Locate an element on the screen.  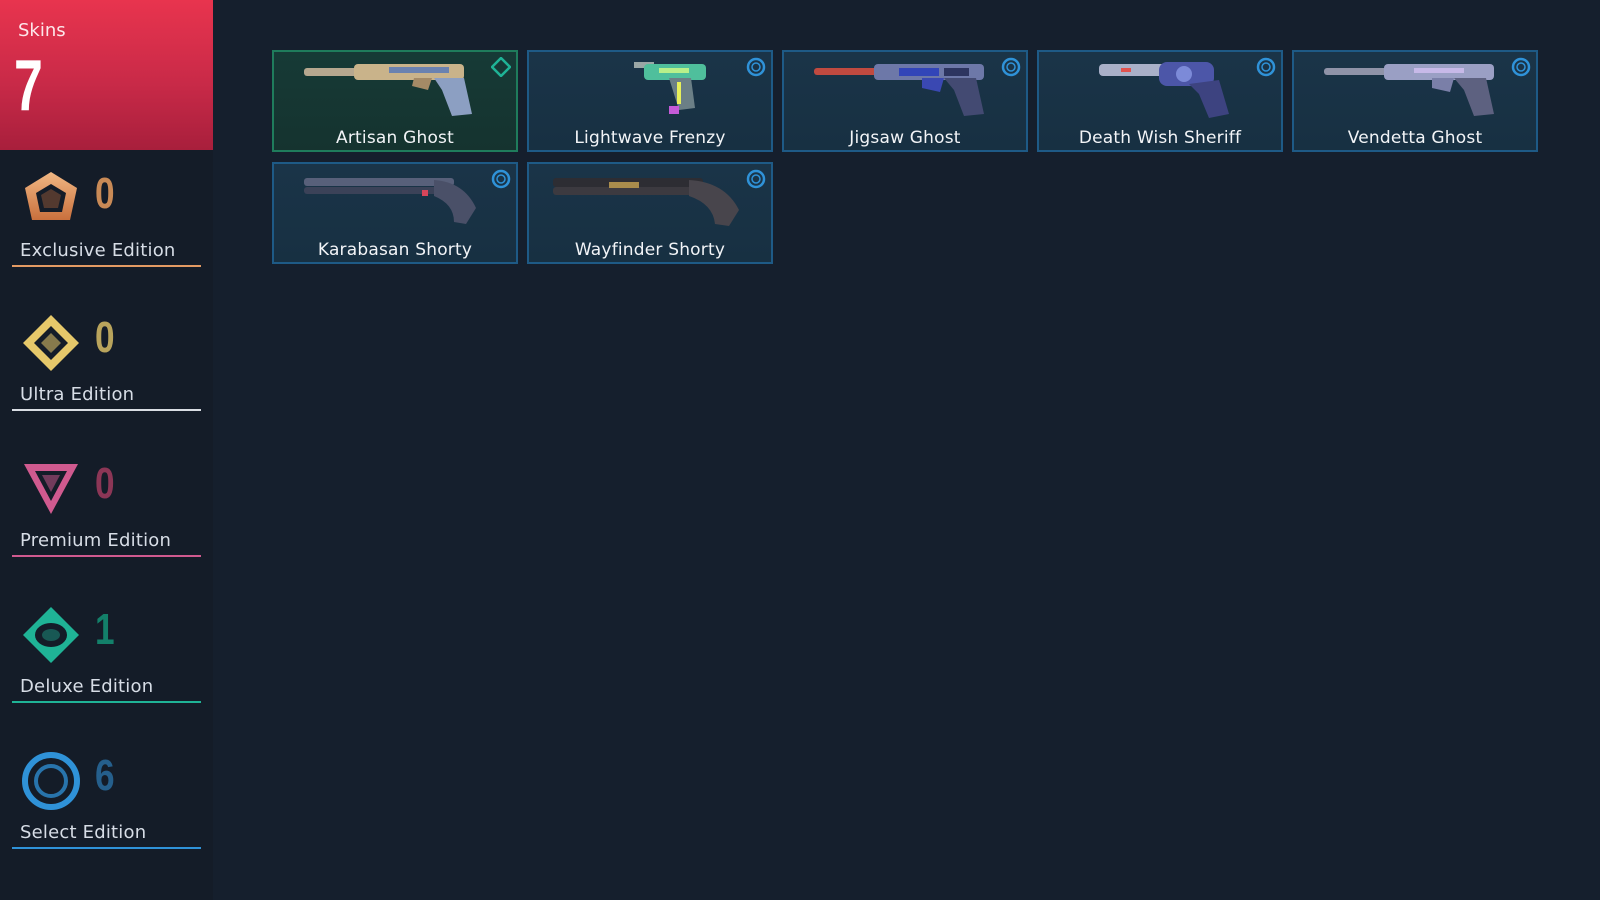
skin-card-jigsaw-ghost: Jigsaw Ghost is located at coordinates (905, 101).